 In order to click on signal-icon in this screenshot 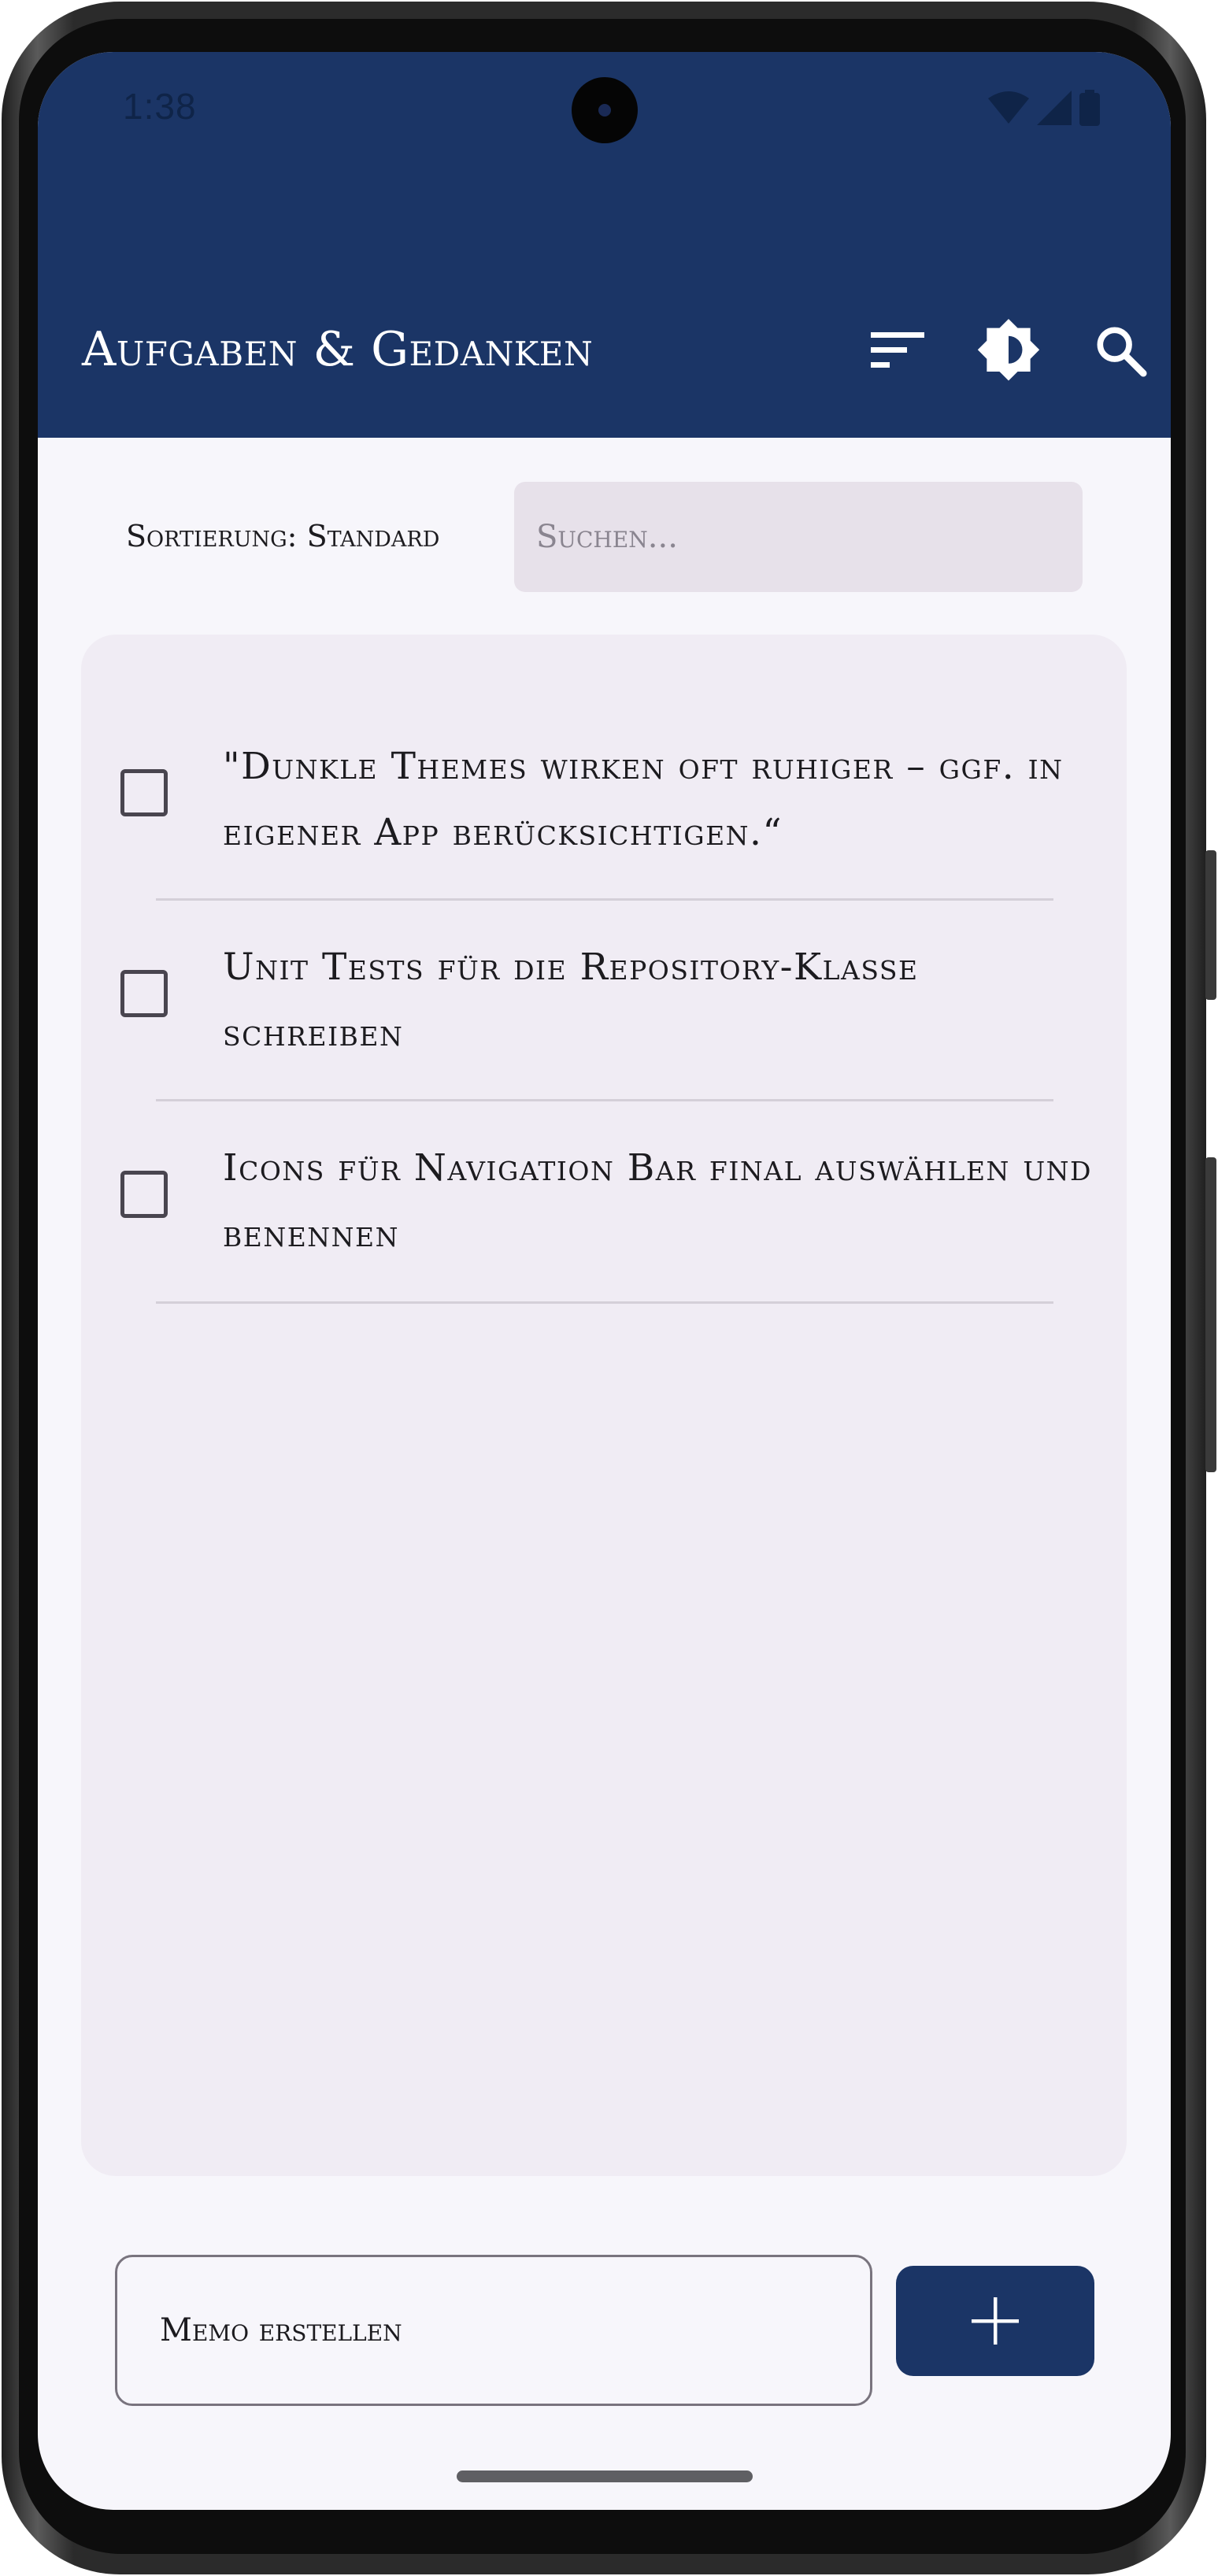, I will do `click(1054, 108)`.